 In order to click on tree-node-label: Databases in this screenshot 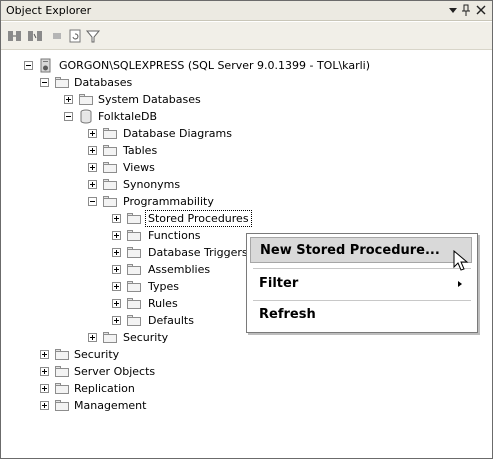, I will do `click(103, 82)`.